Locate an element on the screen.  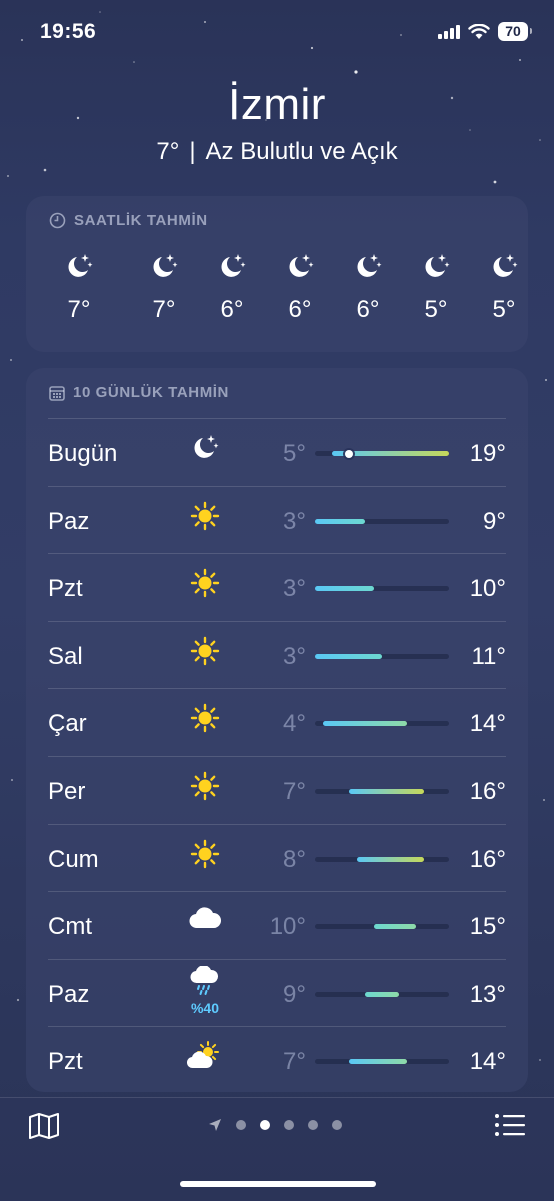
hourly-forecast-card: SAATLİK TAHMİN 7° 7° 6° 6° 6° 5° 5° is located at coordinates (277, 274).